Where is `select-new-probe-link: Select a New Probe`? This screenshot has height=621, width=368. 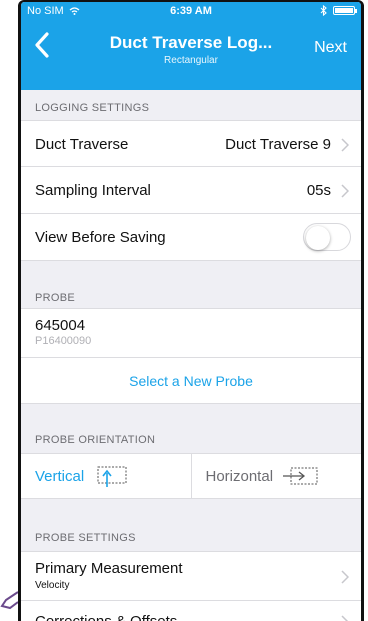 select-new-probe-link: Select a New Probe is located at coordinates (191, 381).